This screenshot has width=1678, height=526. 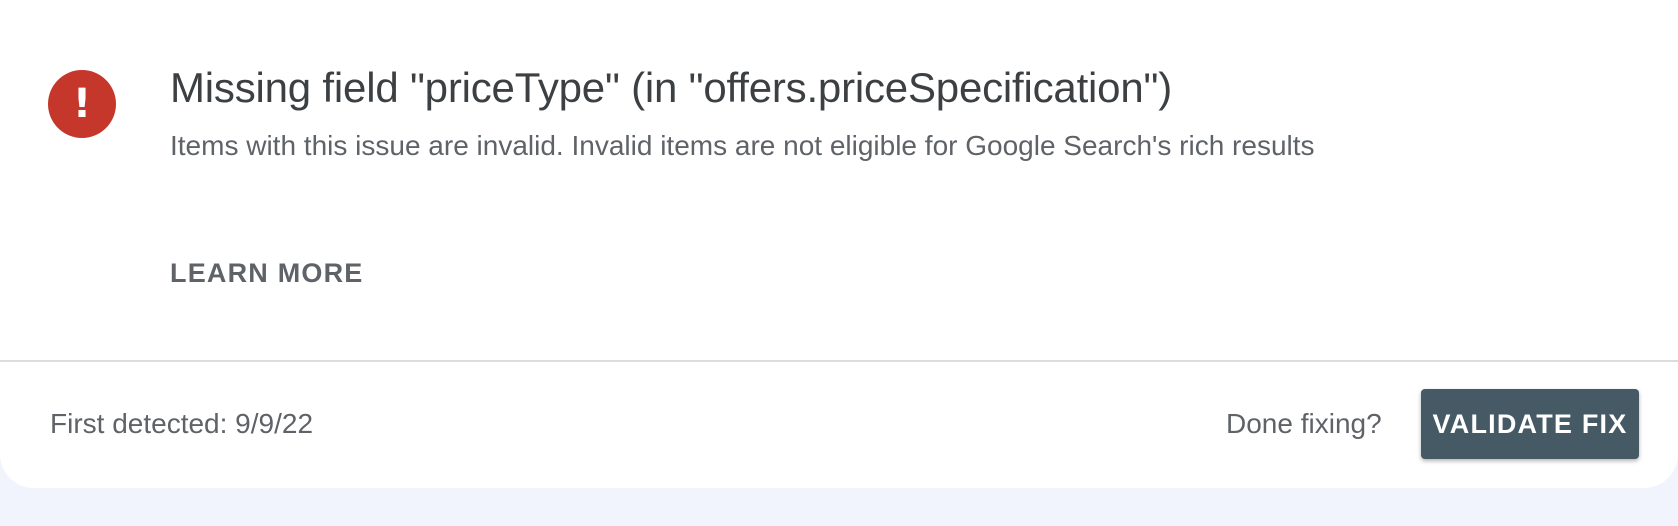 I want to click on error-icon: !, so click(x=82, y=104).